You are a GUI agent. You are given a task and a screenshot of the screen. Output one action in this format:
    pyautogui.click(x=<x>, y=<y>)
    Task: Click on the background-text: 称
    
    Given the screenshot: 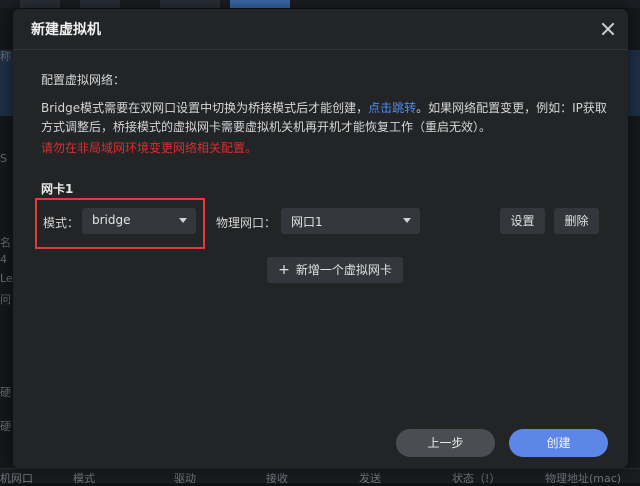 What is the action you would take?
    pyautogui.click(x=5, y=56)
    